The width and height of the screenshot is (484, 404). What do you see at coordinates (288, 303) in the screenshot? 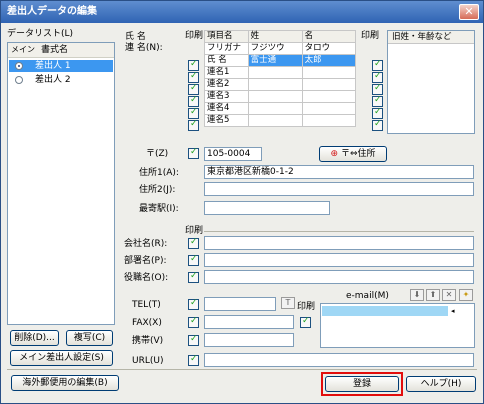
I see `phone-type-icon: T` at bounding box center [288, 303].